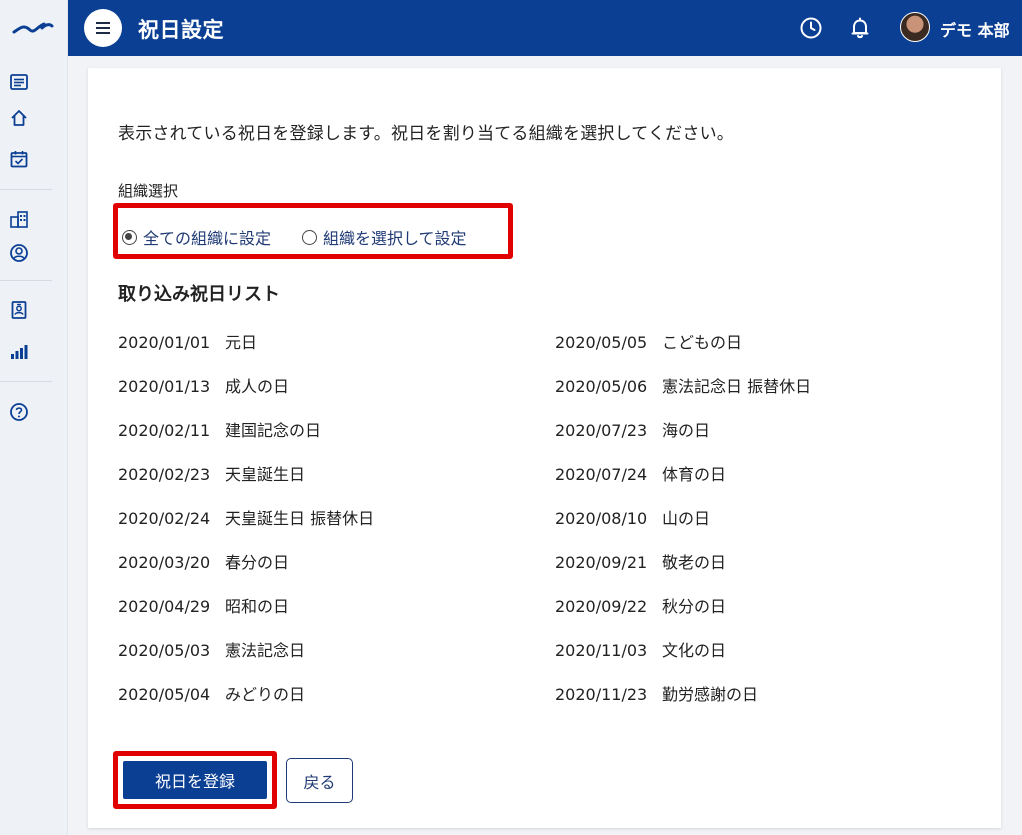 The height and width of the screenshot is (835, 1022). Describe the element at coordinates (19, 118) in the screenshot. I see `home-icon` at that location.